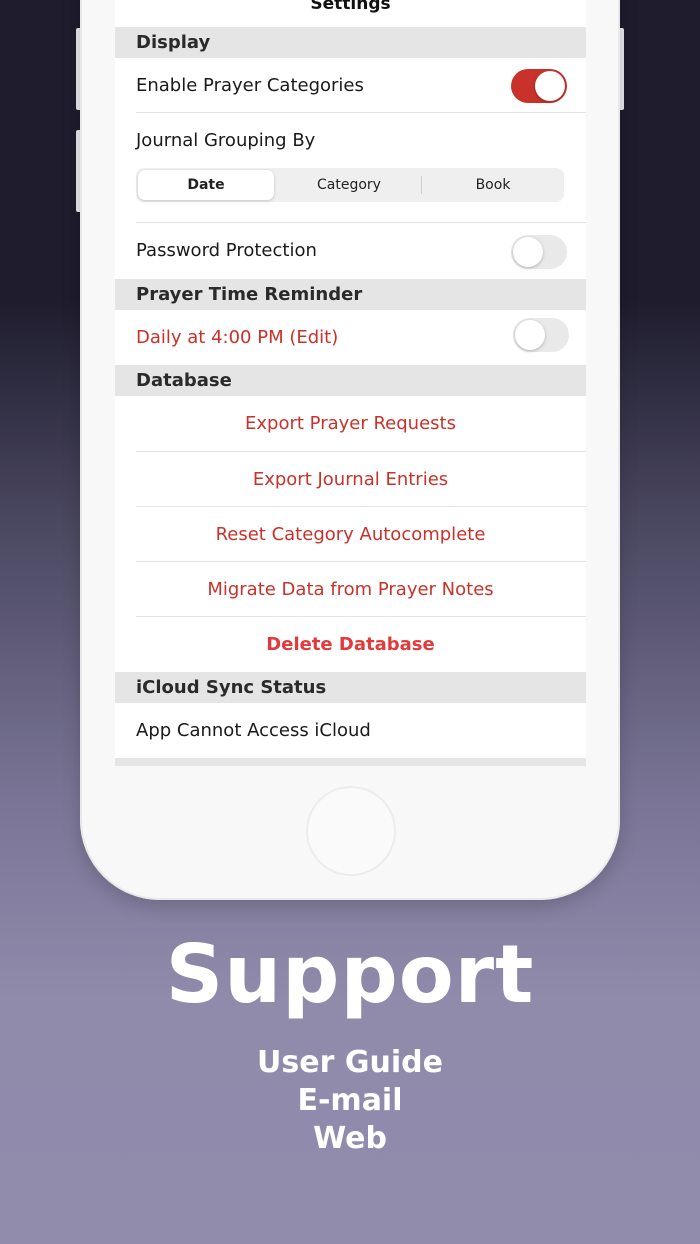 The width and height of the screenshot is (700, 1244). I want to click on journal-grouping-label: Journal Grouping By, so click(226, 140).